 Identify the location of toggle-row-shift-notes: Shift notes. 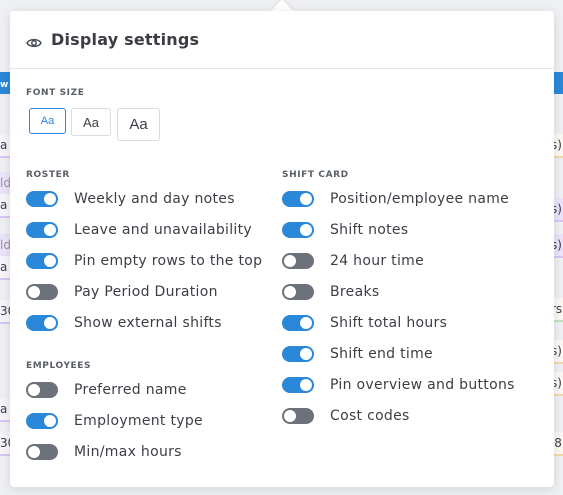
(345, 230).